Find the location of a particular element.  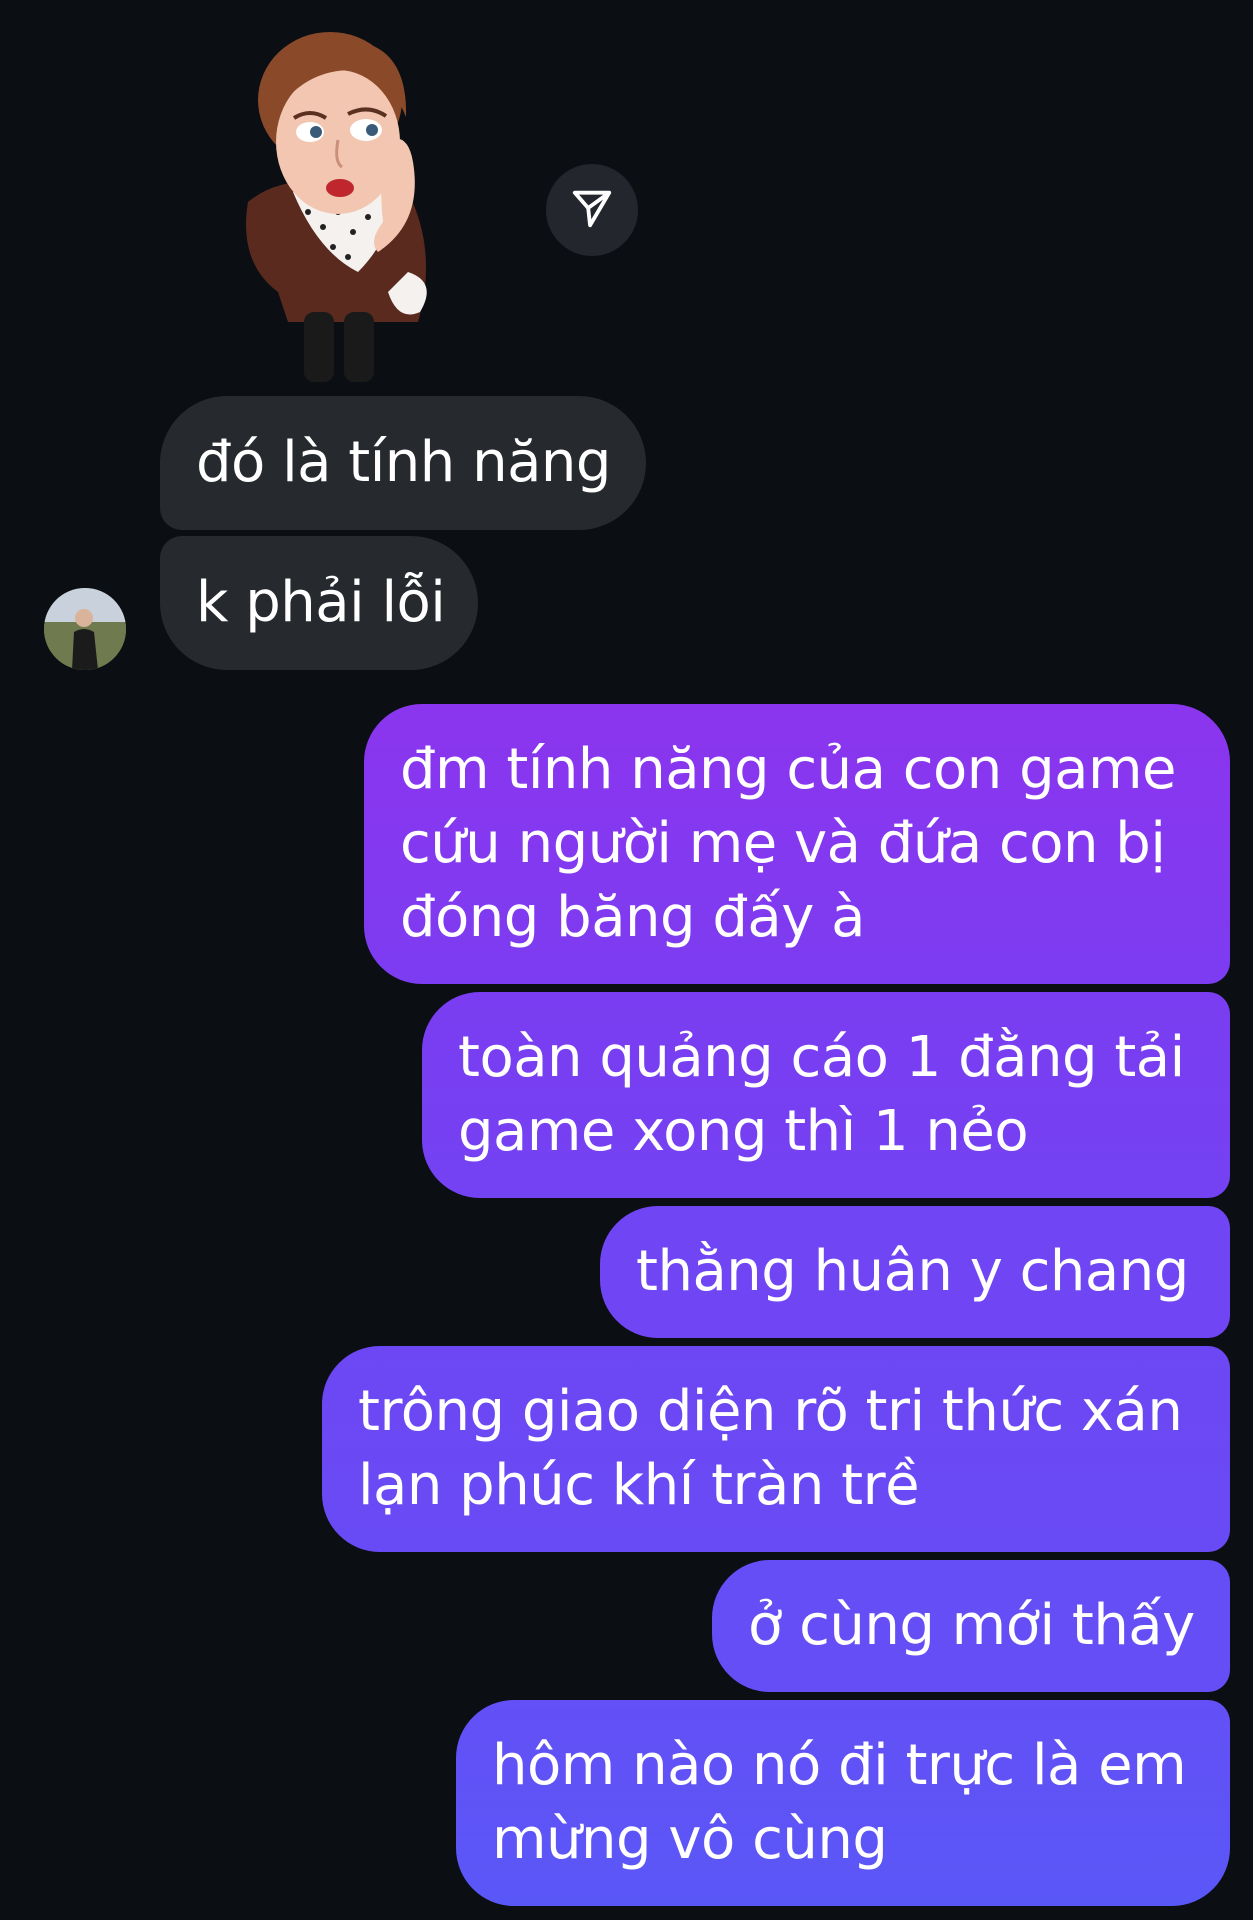

message-text: k phải lỗi is located at coordinates (321, 602).